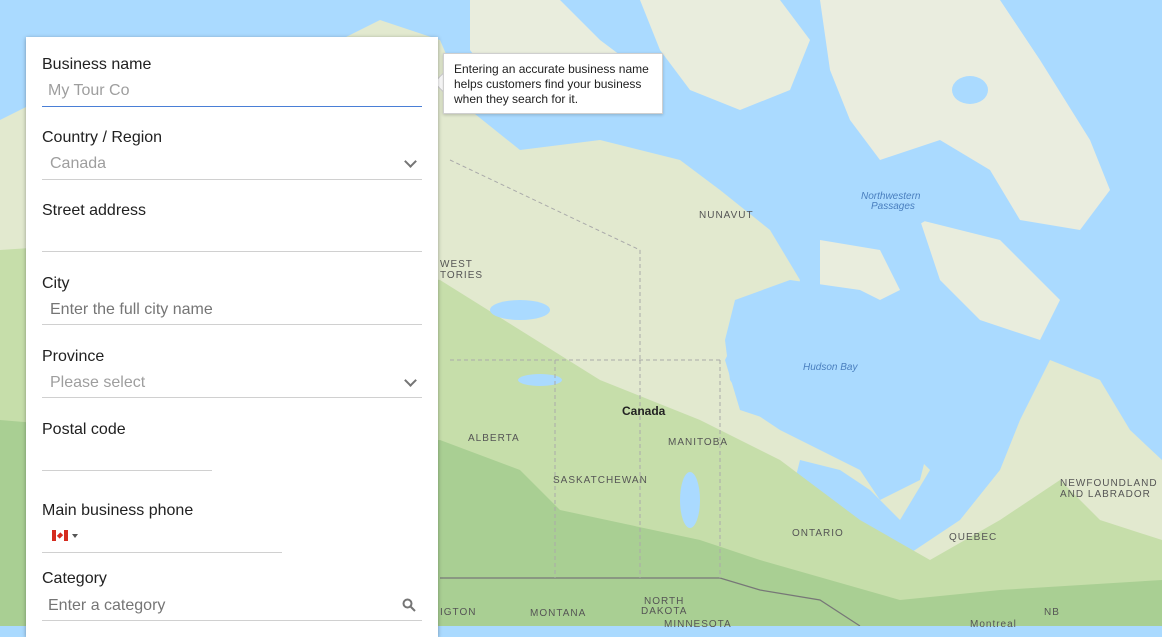  Describe the element at coordinates (102, 137) in the screenshot. I see `country-region-label: Country / Region` at that location.